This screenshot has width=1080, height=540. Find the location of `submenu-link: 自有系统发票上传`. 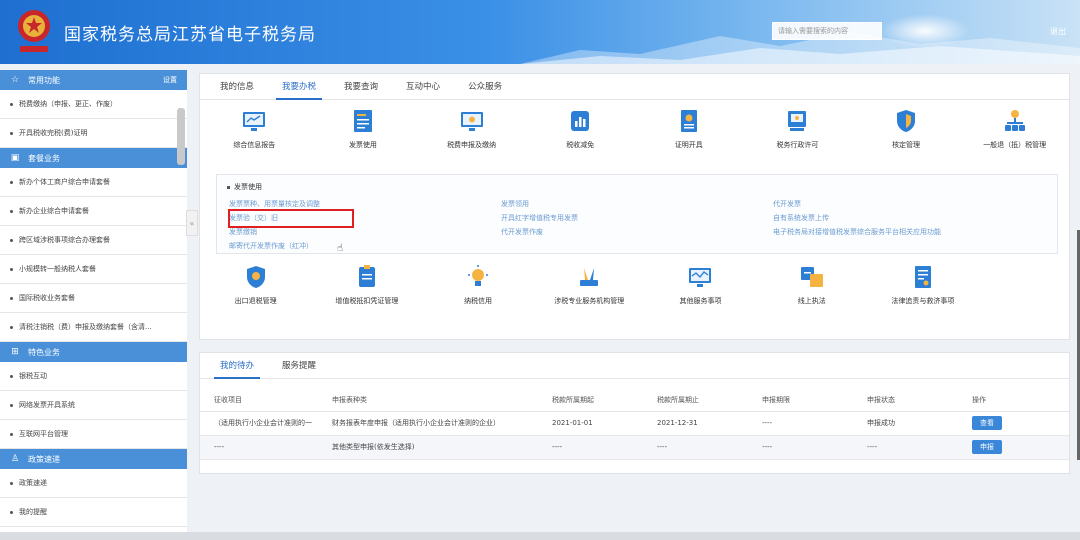

submenu-link: 自有系统发票上传 is located at coordinates (801, 218).